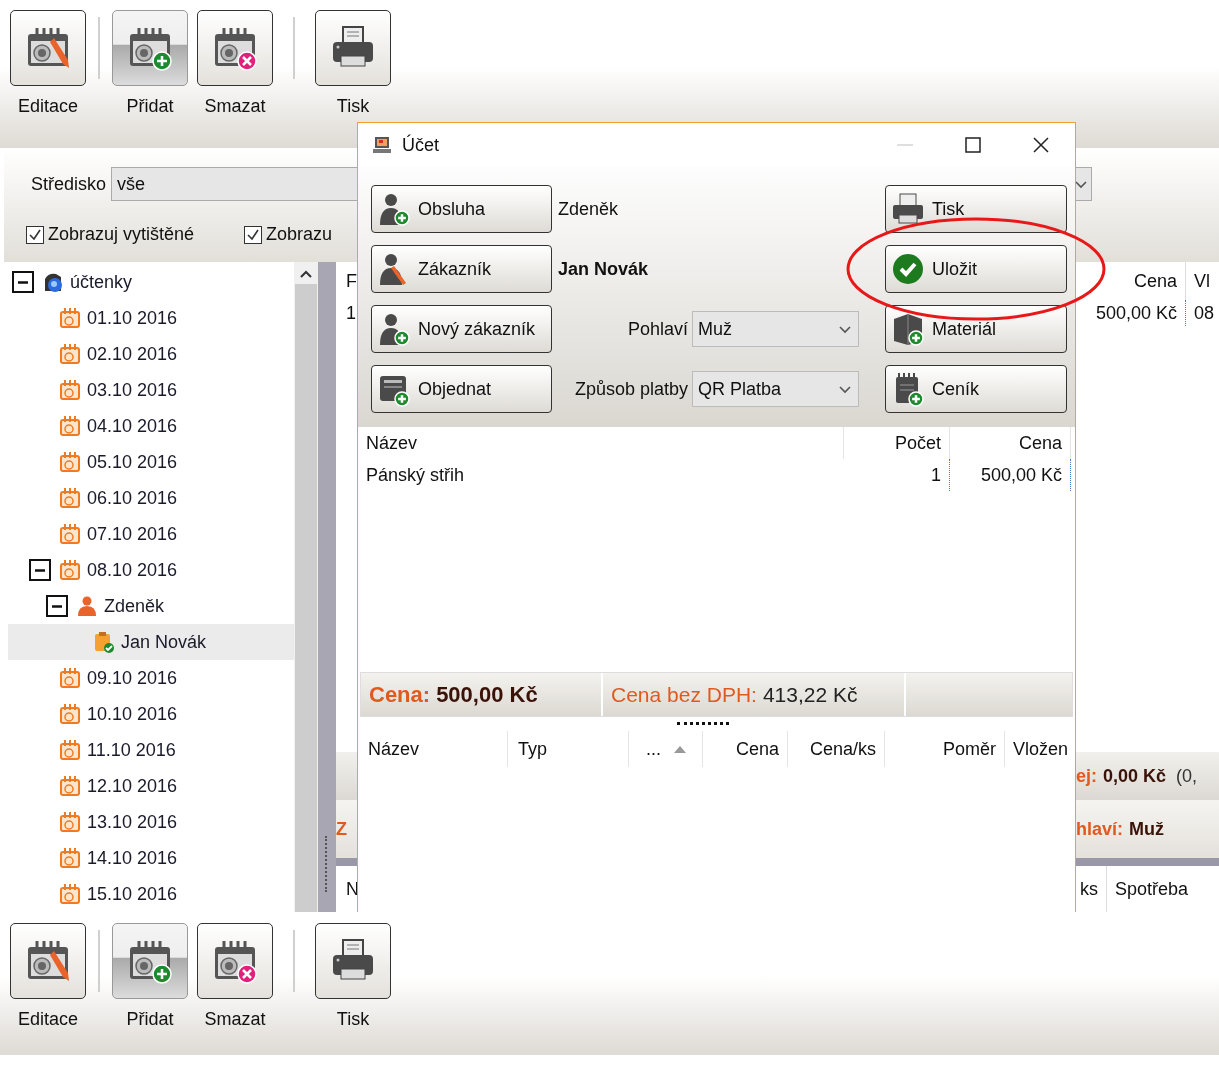 The height and width of the screenshot is (1073, 1219). What do you see at coordinates (151, 894) in the screenshot?
I see `tree-item: 15.10 2016` at bounding box center [151, 894].